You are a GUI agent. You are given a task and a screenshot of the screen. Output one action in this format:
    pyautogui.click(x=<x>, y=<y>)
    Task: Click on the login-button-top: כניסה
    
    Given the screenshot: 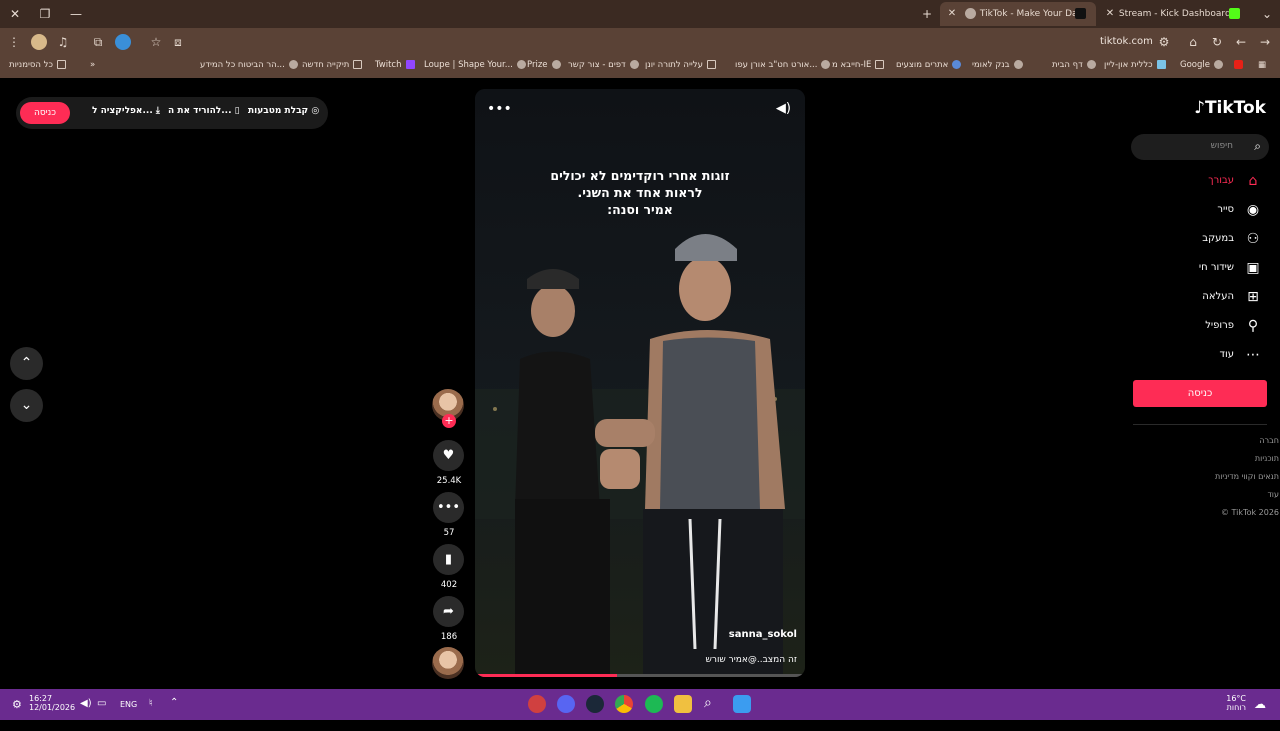 What is the action you would take?
    pyautogui.click(x=45, y=113)
    